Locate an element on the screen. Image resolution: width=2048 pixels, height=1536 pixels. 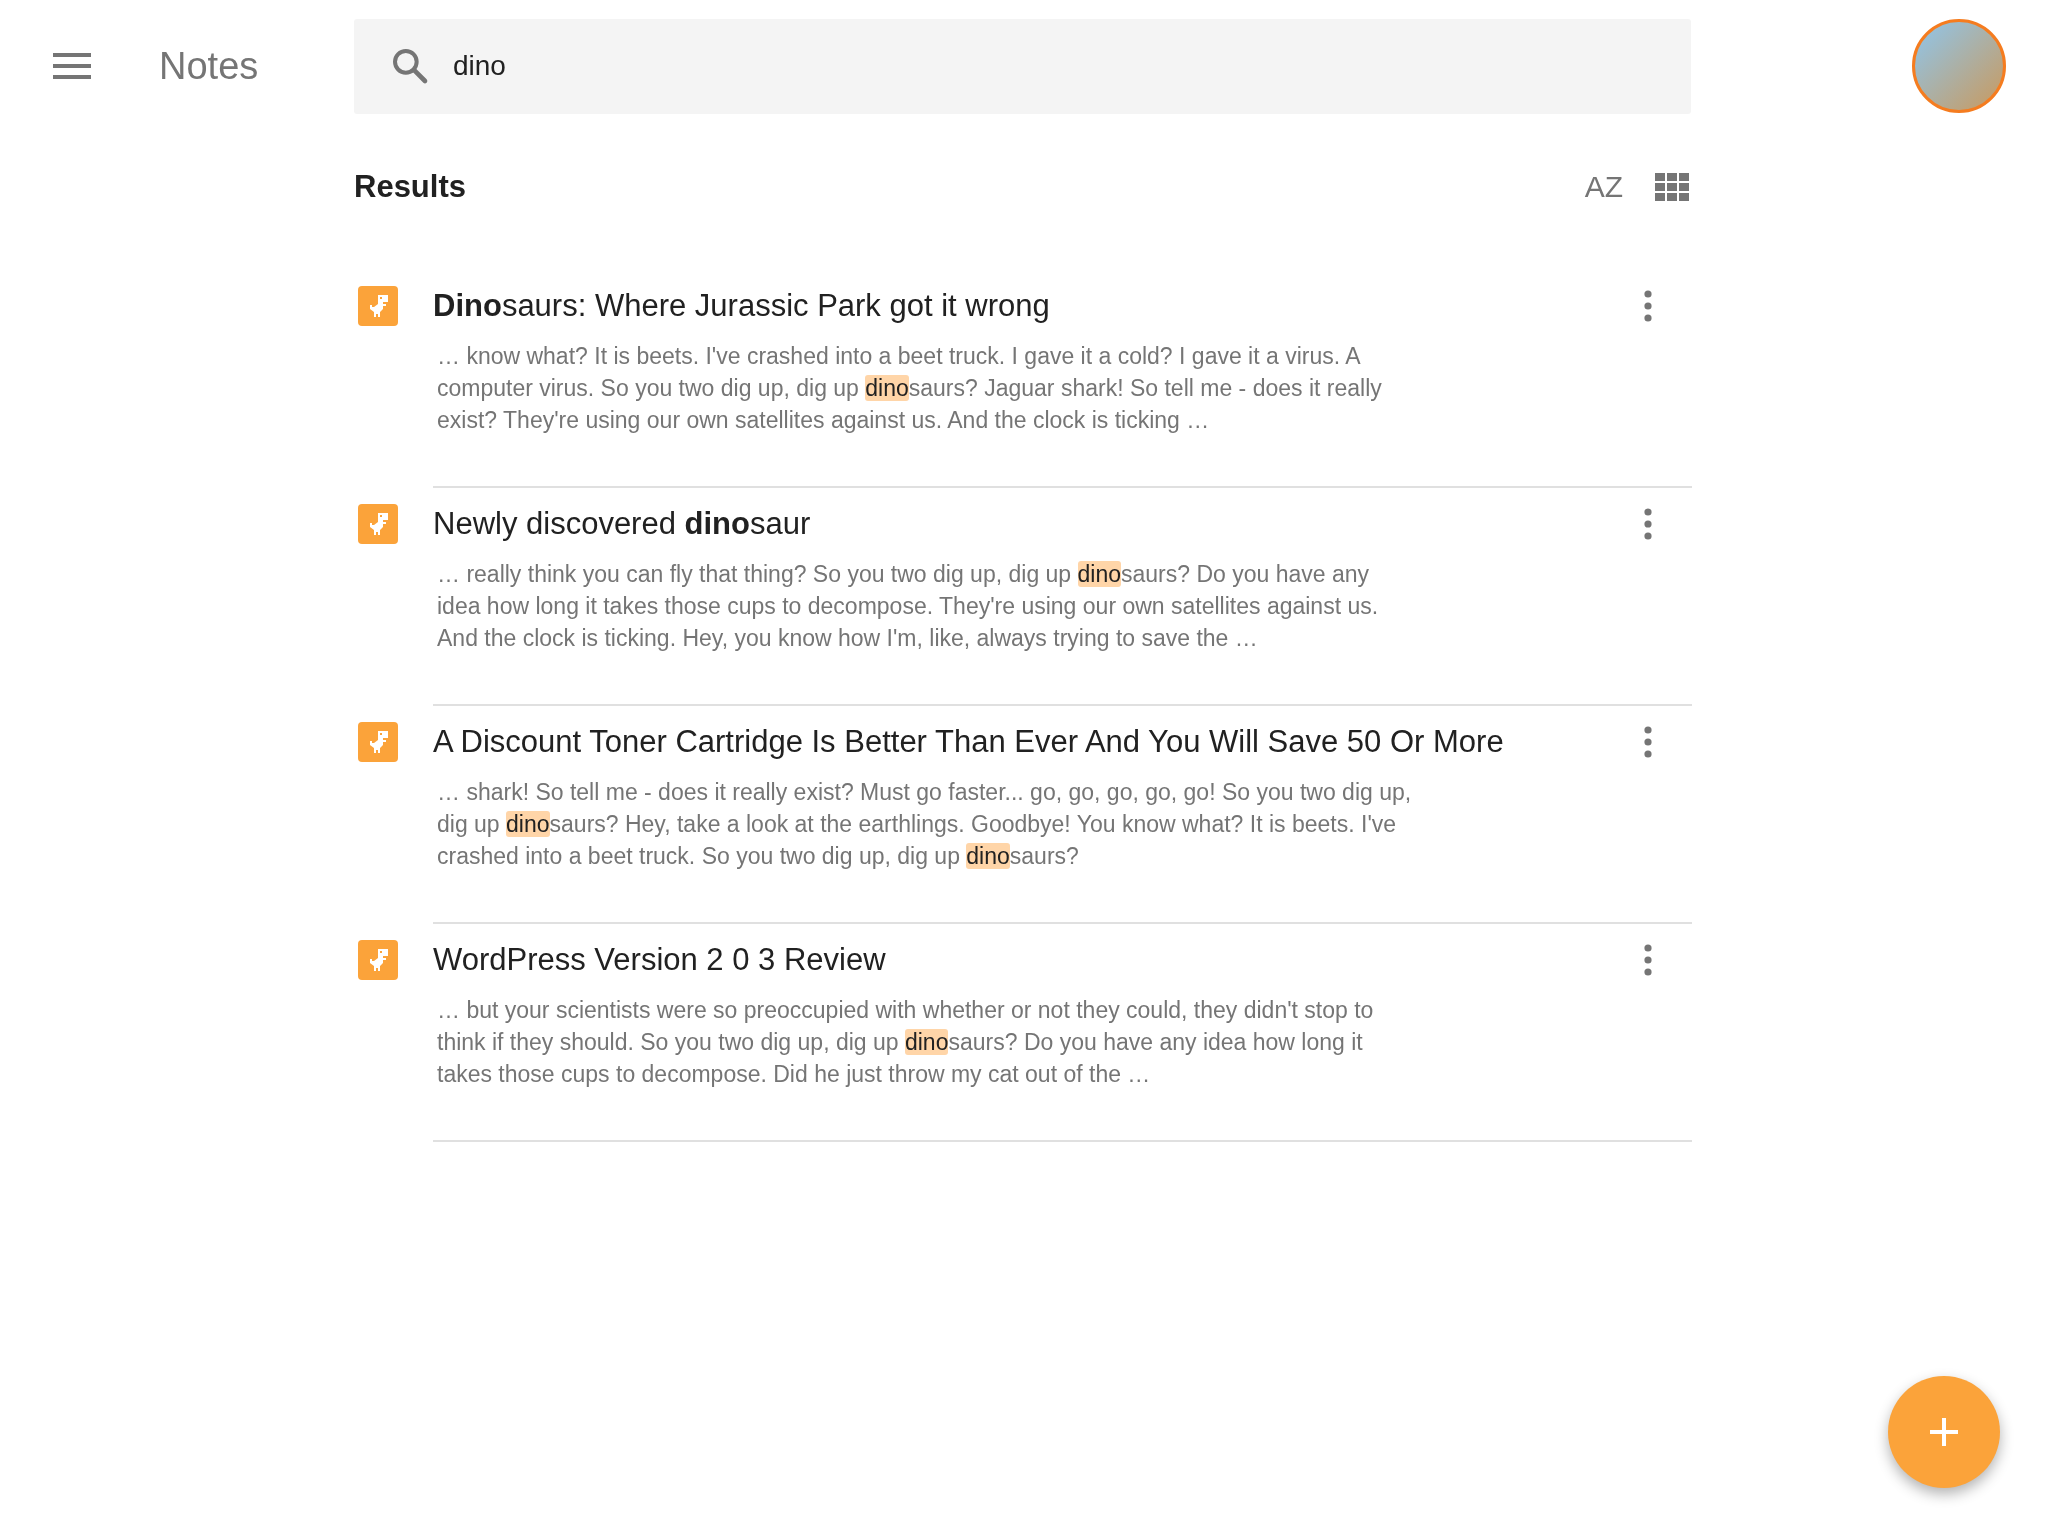
sort-button: AZ is located at coordinates (1603, 187).